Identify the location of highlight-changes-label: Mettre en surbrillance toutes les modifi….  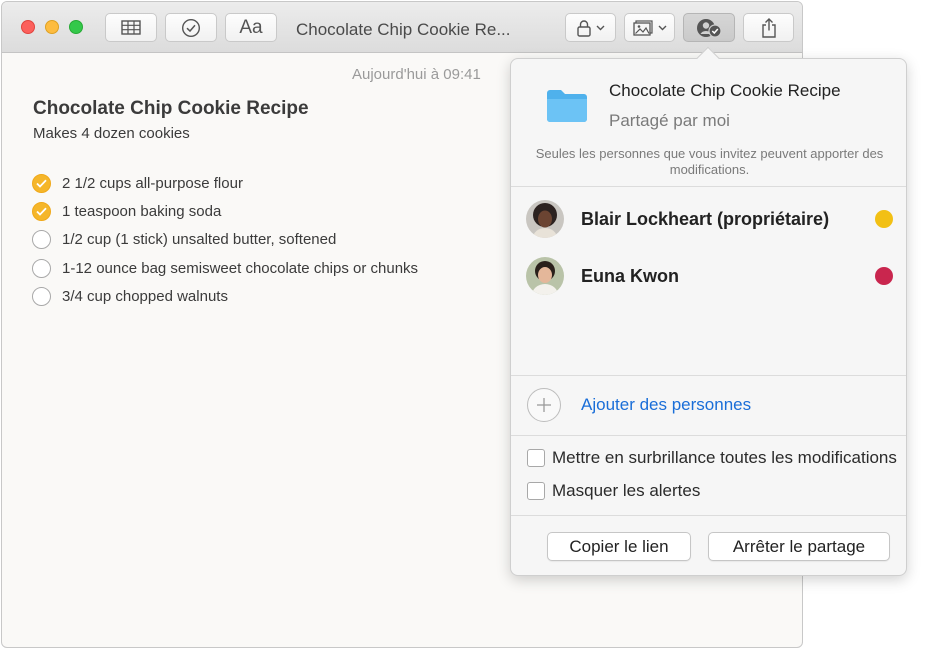
(724, 457).